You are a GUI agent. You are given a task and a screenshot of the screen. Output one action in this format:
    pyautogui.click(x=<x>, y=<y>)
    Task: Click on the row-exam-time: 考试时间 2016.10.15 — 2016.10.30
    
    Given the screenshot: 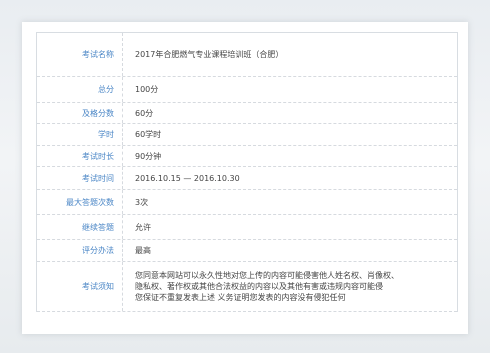 What is the action you would take?
    pyautogui.click(x=247, y=178)
    